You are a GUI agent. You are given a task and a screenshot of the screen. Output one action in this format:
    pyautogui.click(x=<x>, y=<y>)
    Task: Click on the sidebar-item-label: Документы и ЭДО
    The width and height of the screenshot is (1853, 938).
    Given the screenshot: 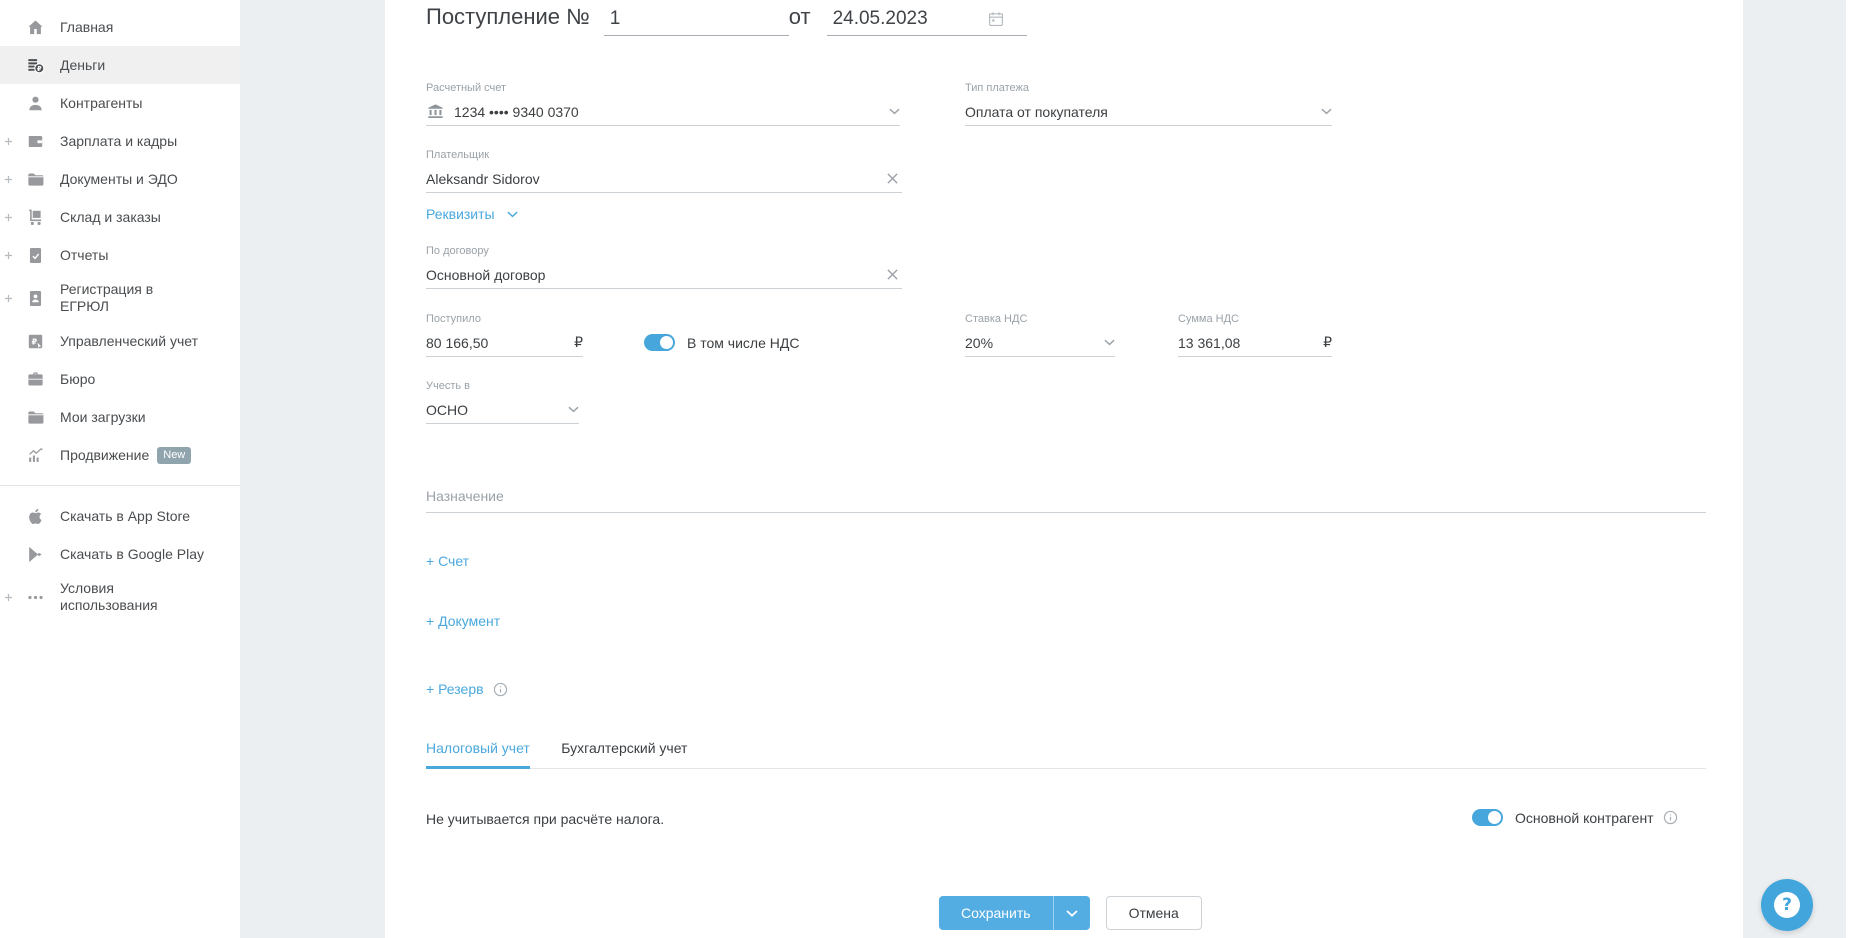 What is the action you would take?
    pyautogui.click(x=119, y=178)
    